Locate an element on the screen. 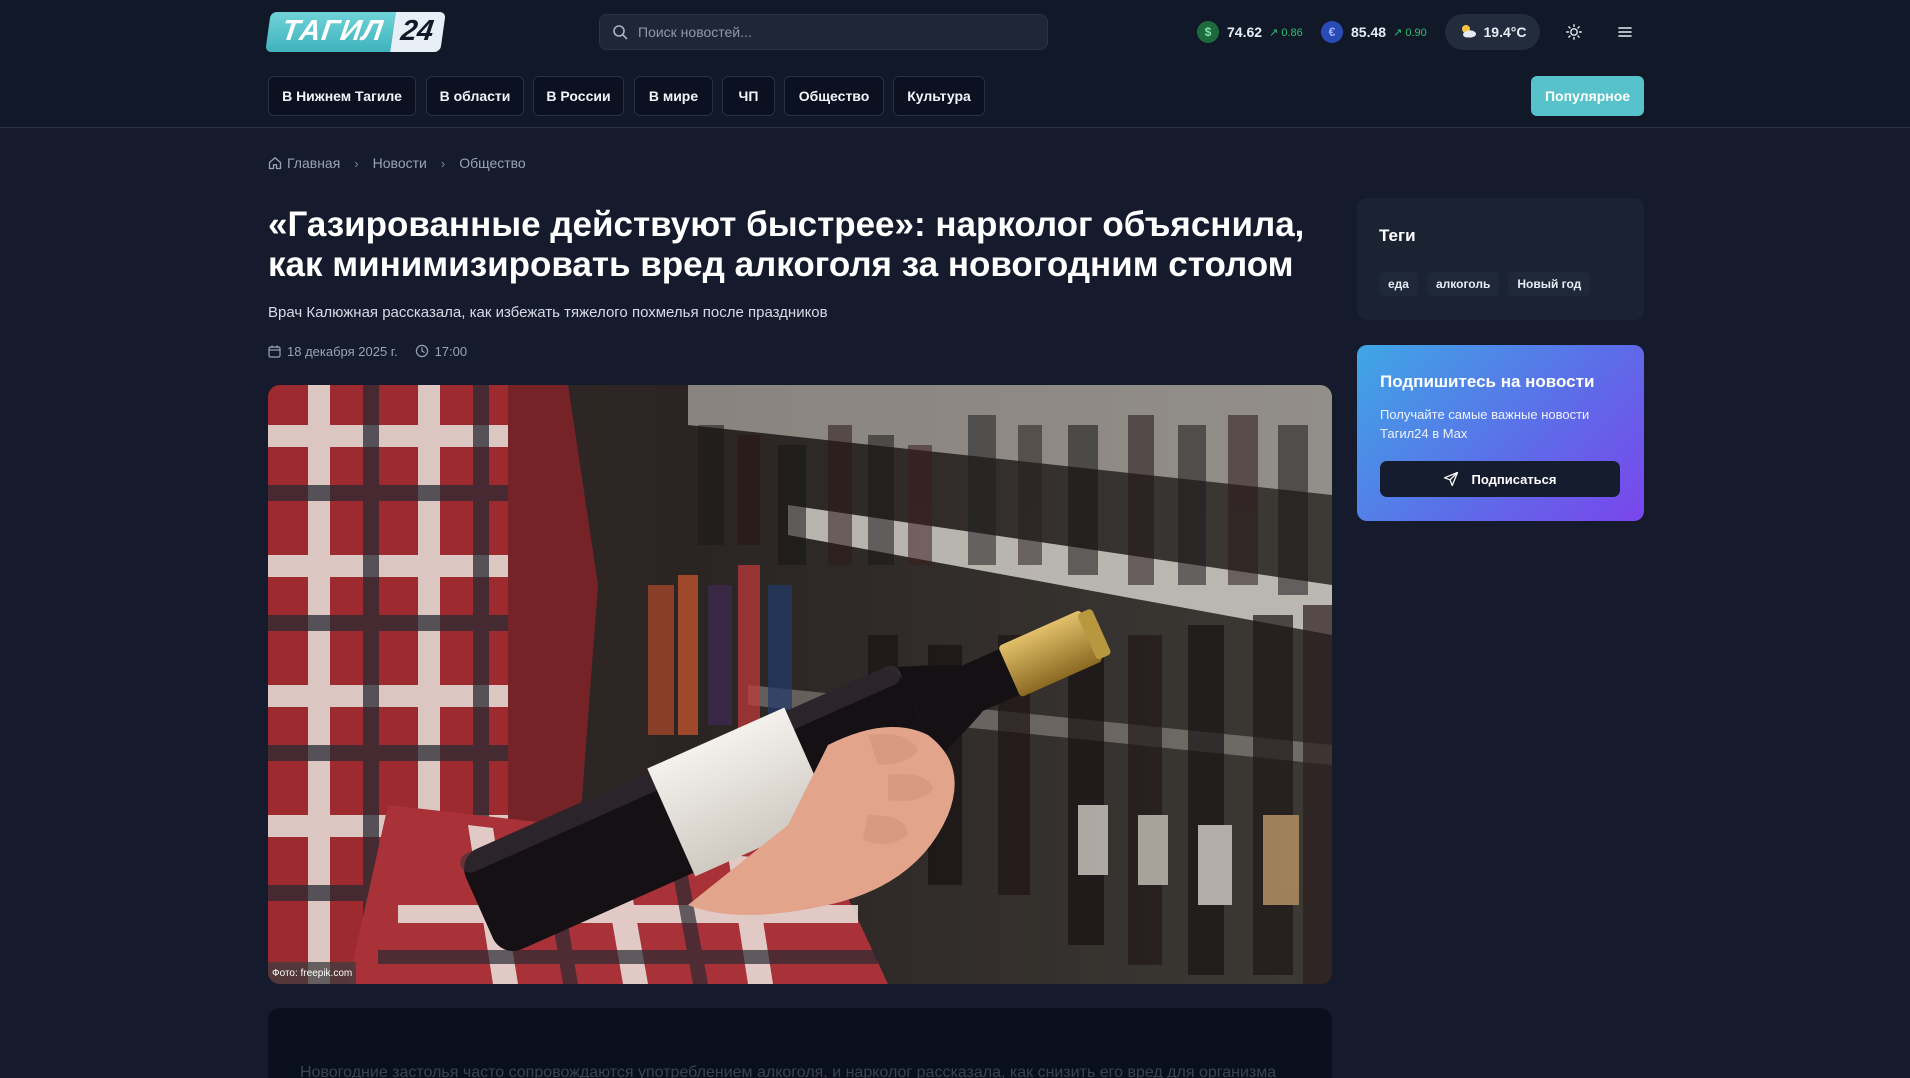 The width and height of the screenshot is (1910, 1078). nav-item-nizhny-tagil: В Нижнем Тагиле is located at coordinates (342, 96).